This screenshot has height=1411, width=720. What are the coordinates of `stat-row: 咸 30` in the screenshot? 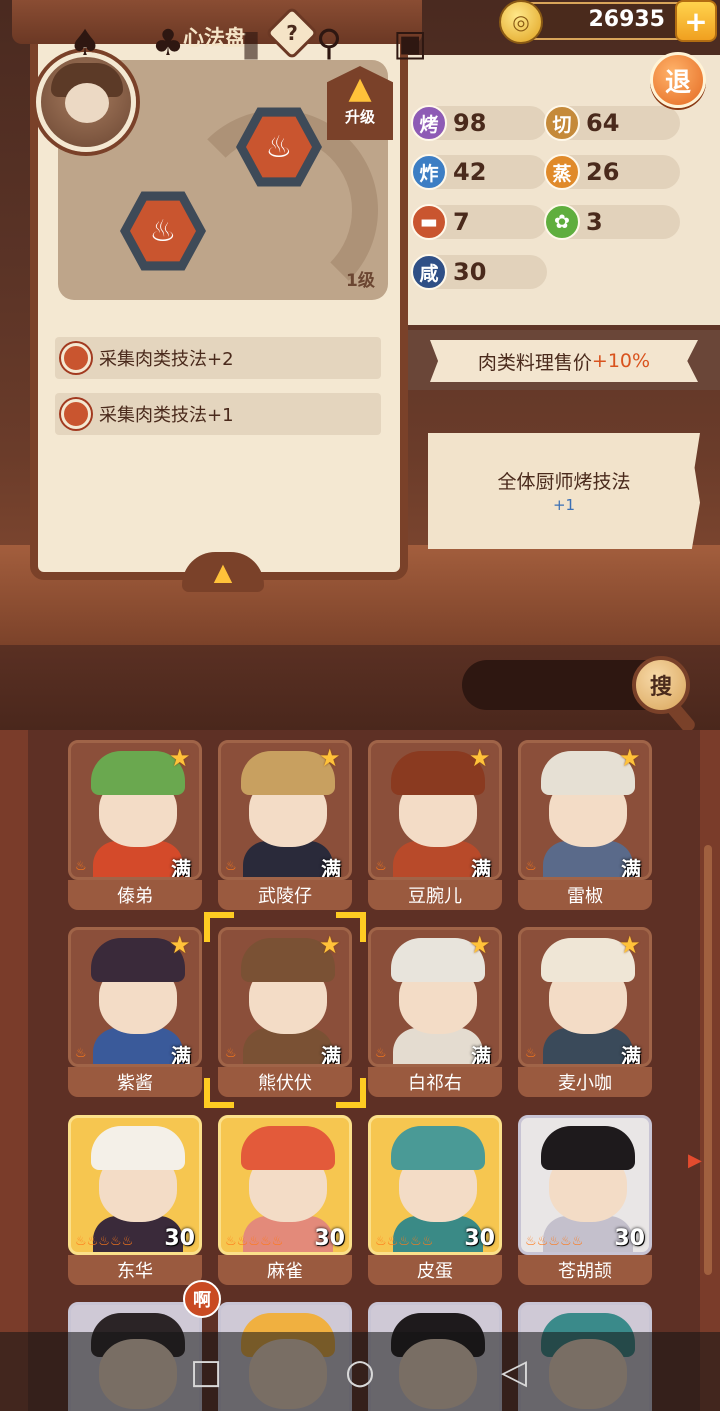 It's located at (479, 272).